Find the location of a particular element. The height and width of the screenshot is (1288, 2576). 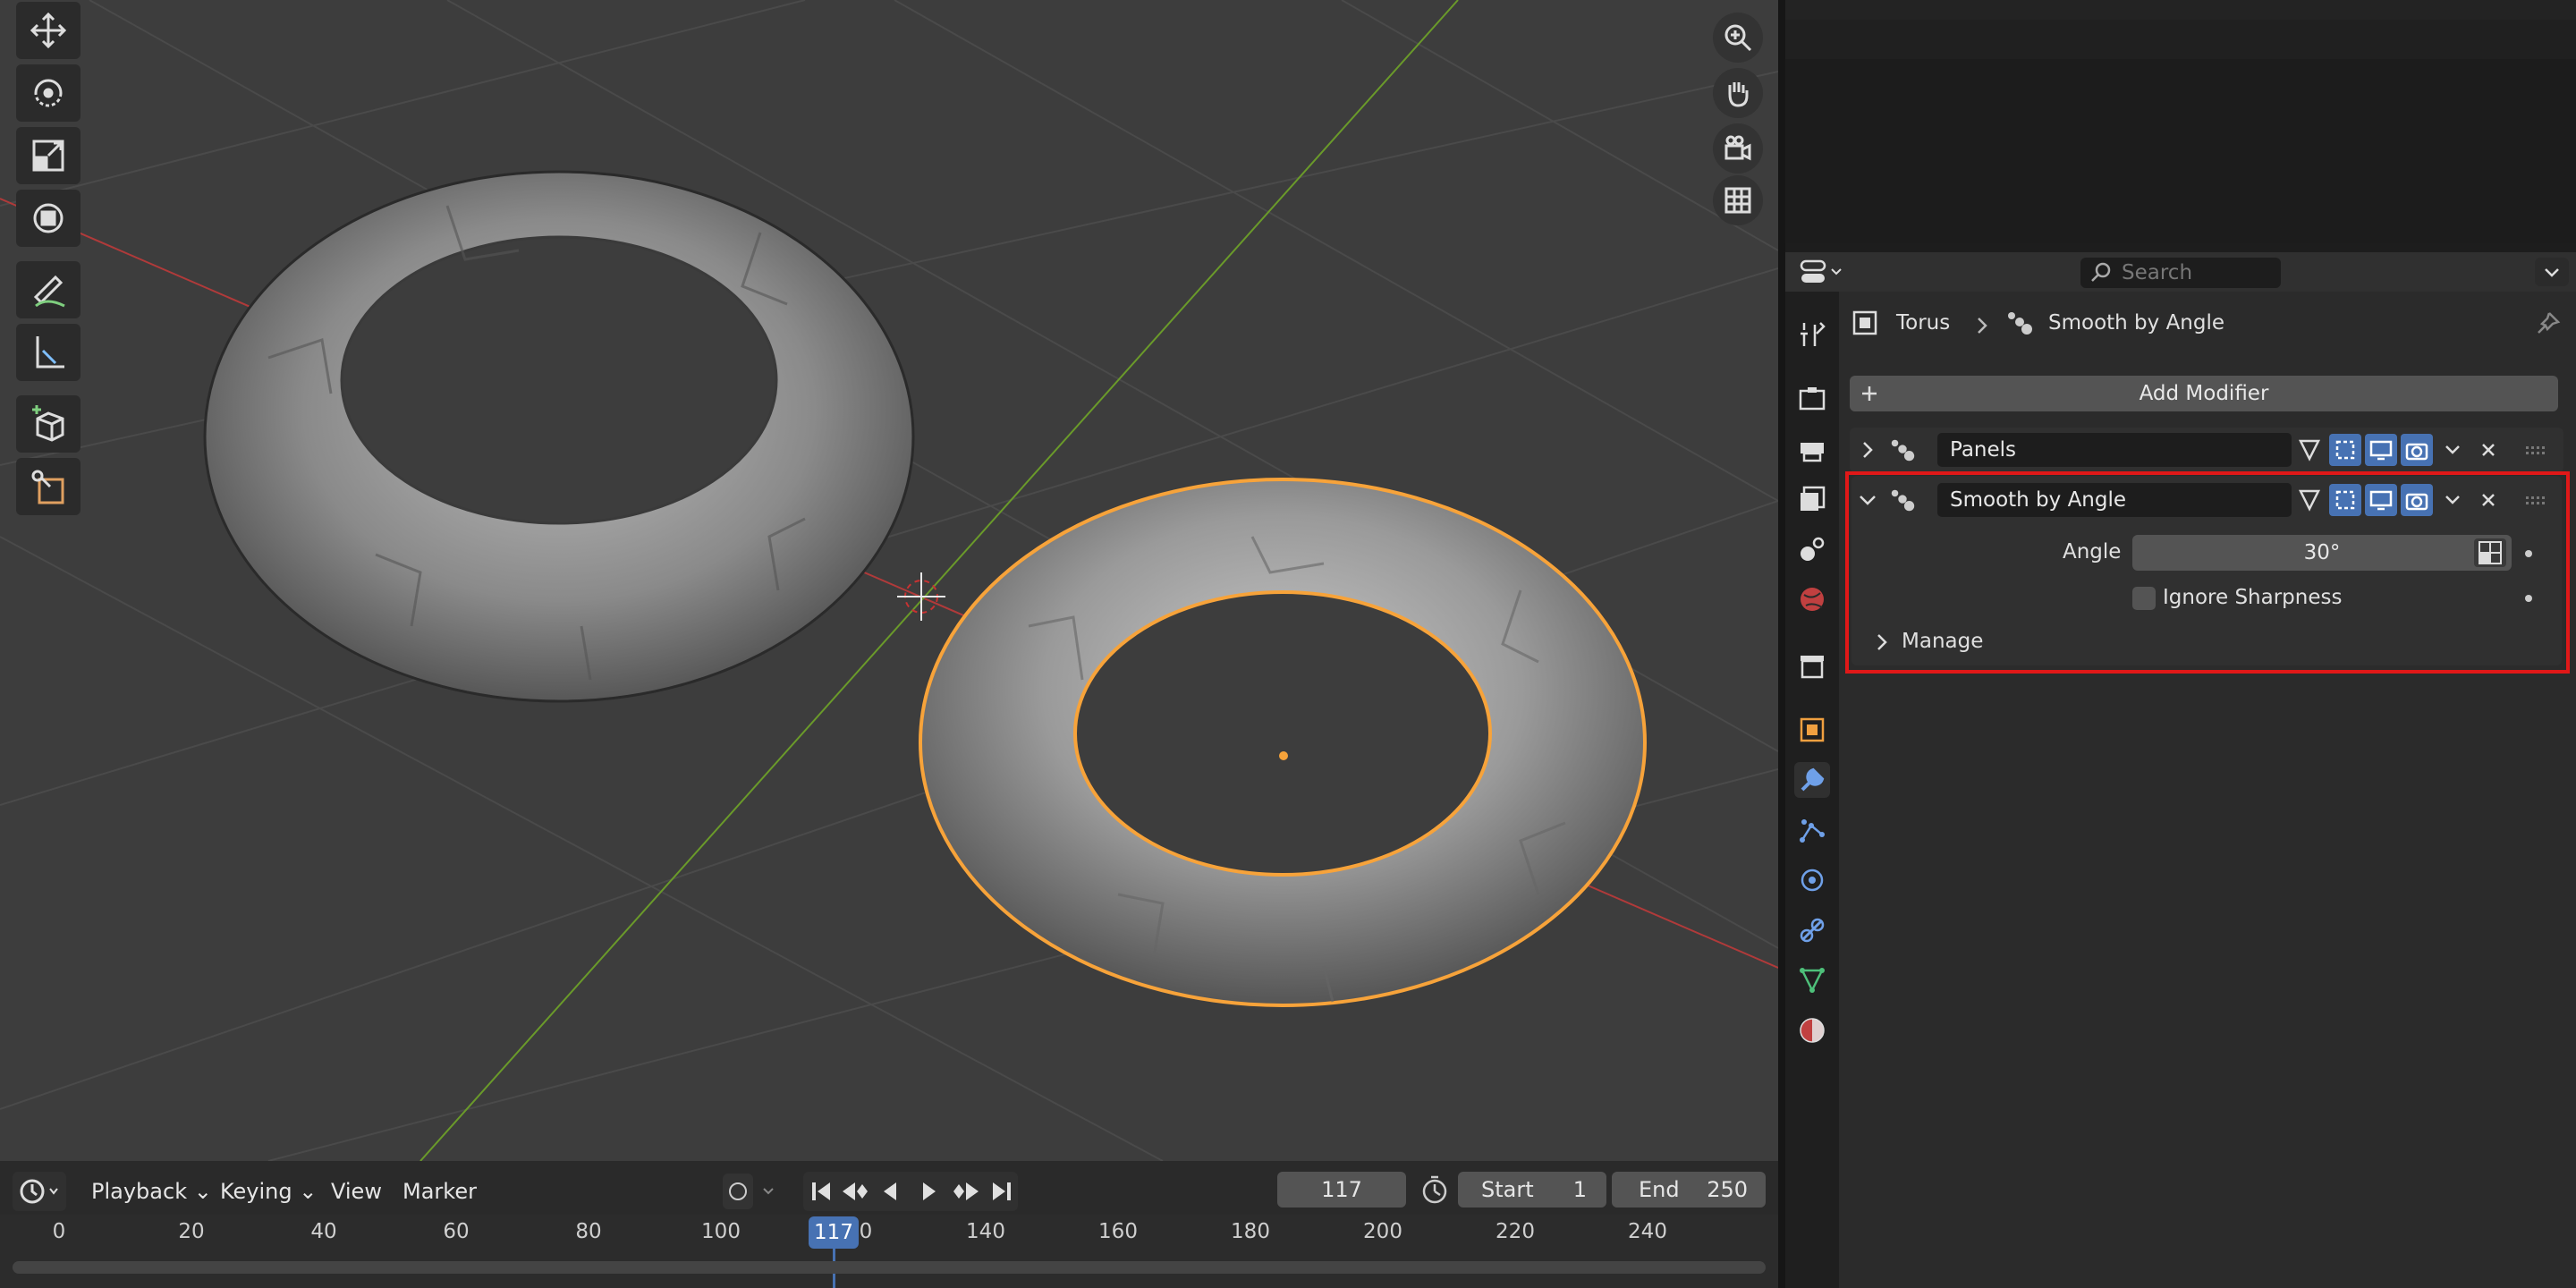

physics-tab-icon is located at coordinates (1812, 880).